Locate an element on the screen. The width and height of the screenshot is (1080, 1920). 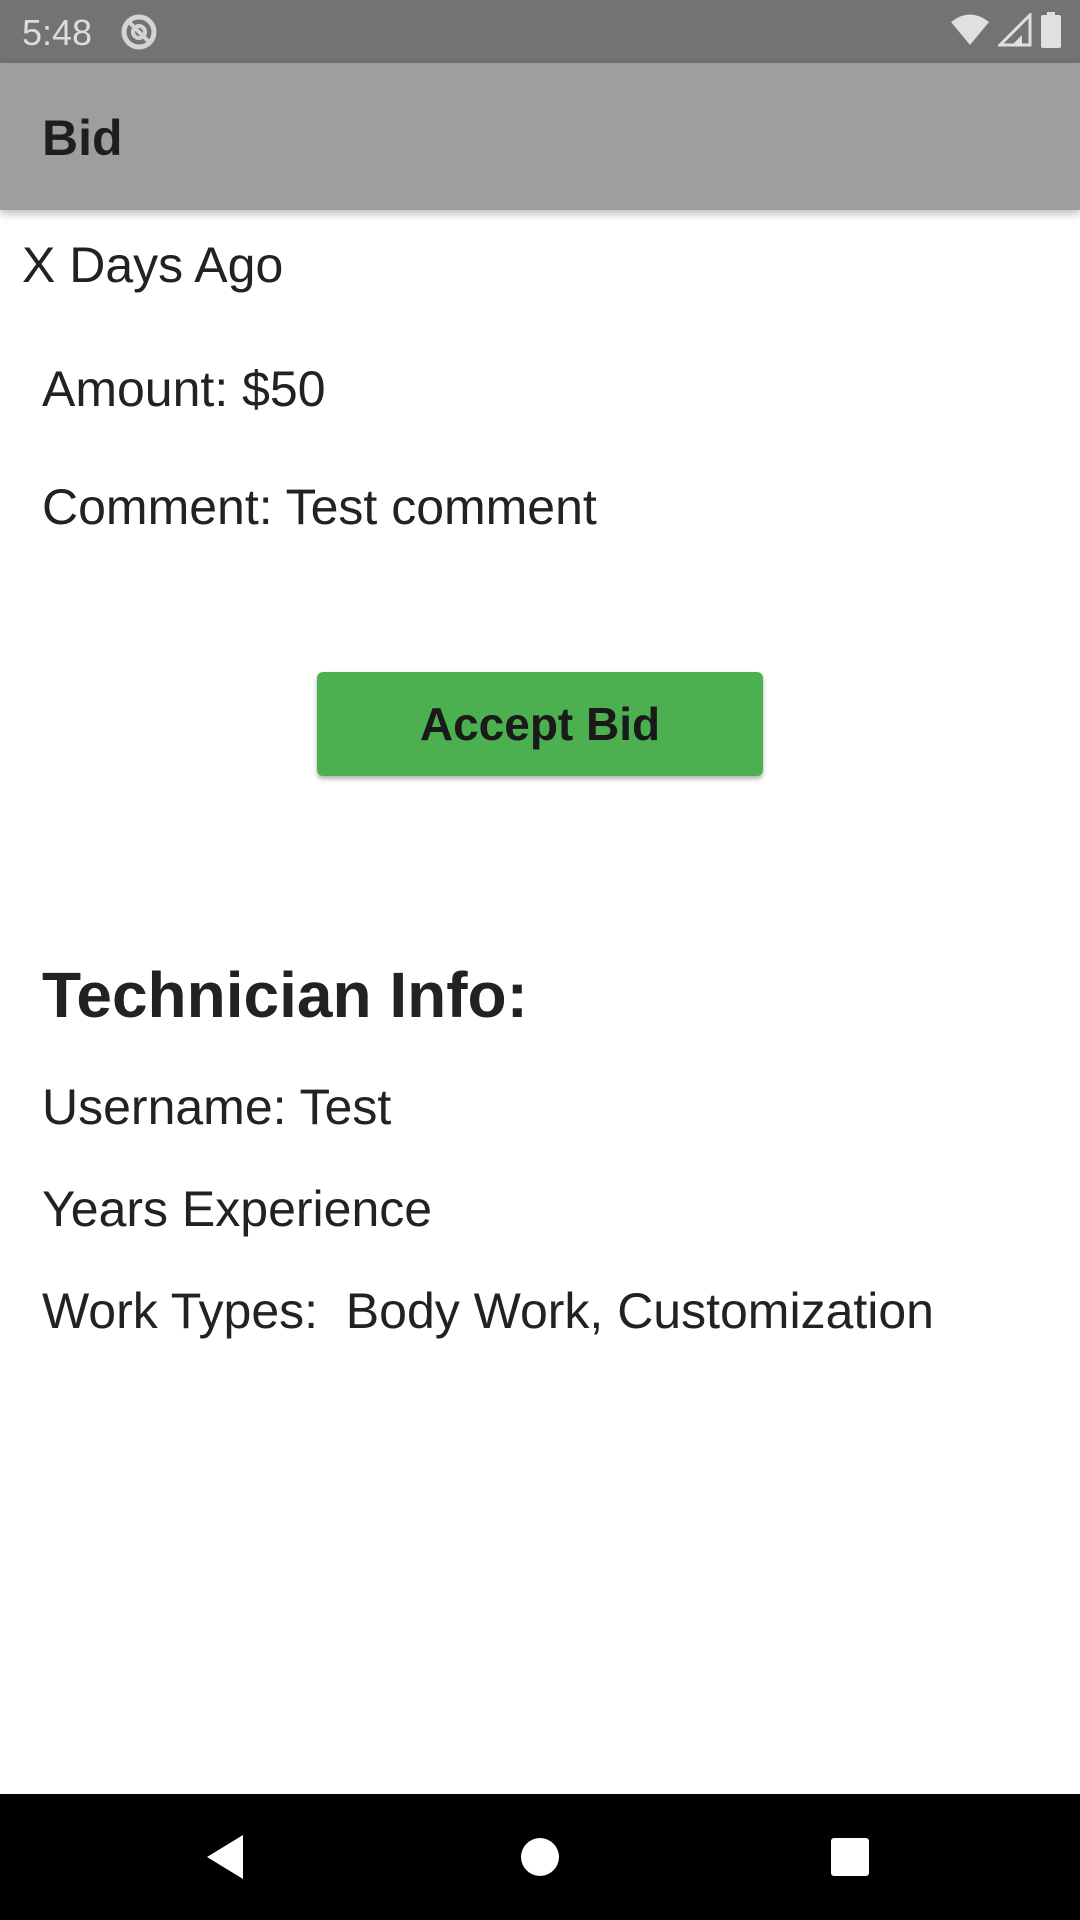
status-icons is located at coordinates (1006, 31).